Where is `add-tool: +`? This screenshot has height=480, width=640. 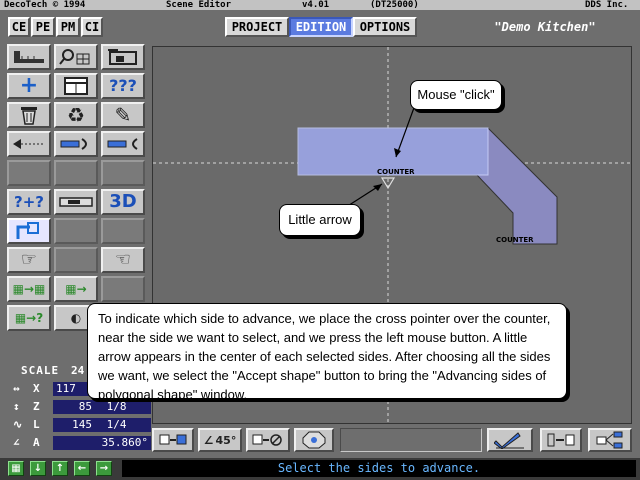 add-tool: + is located at coordinates (29, 86).